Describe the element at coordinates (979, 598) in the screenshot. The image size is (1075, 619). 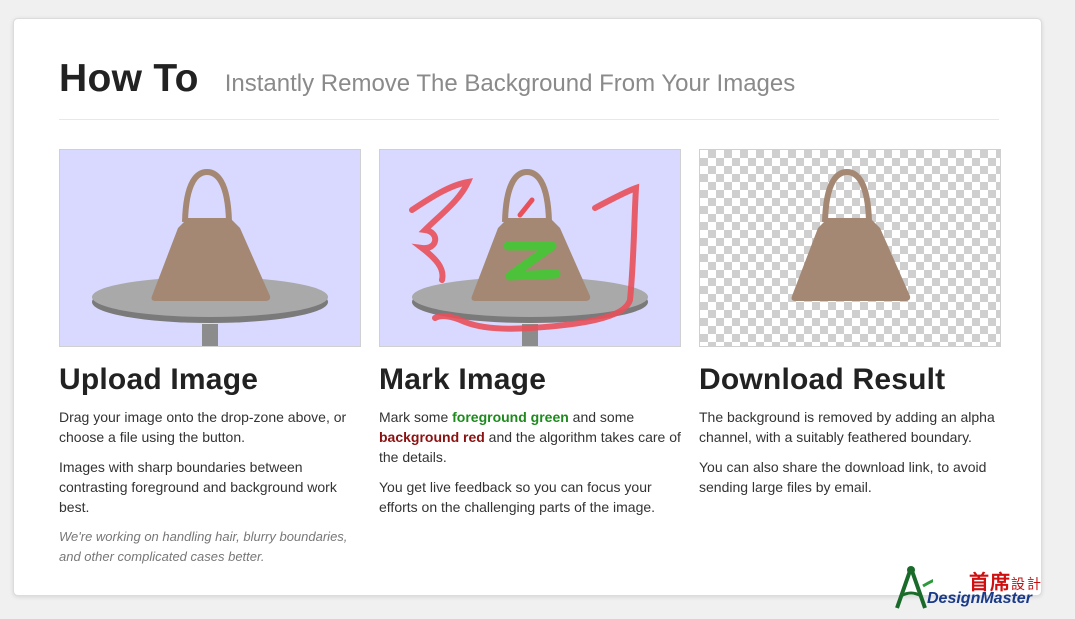
I see `watermark-english: DesignMaster` at that location.